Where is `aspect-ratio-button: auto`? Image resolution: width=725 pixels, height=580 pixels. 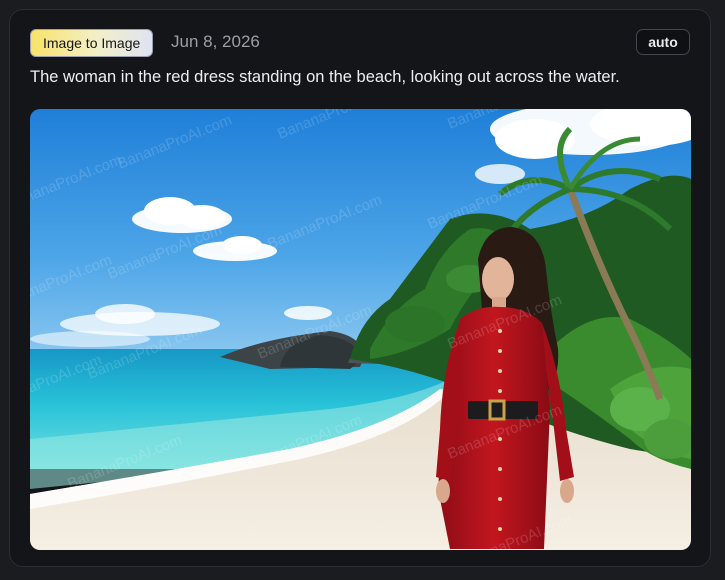
aspect-ratio-button: auto is located at coordinates (663, 42).